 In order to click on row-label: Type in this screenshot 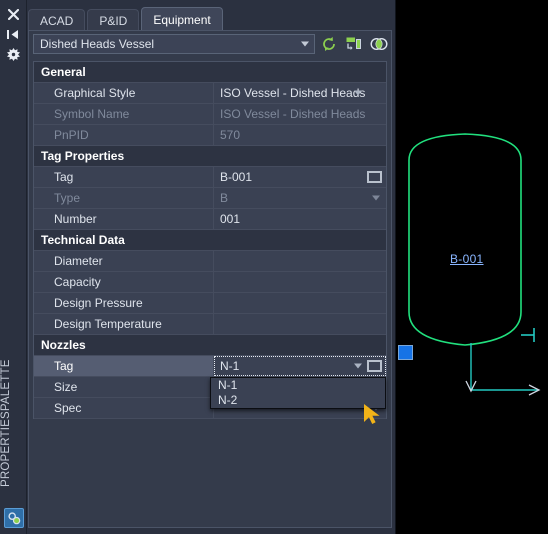, I will do `click(124, 198)`.